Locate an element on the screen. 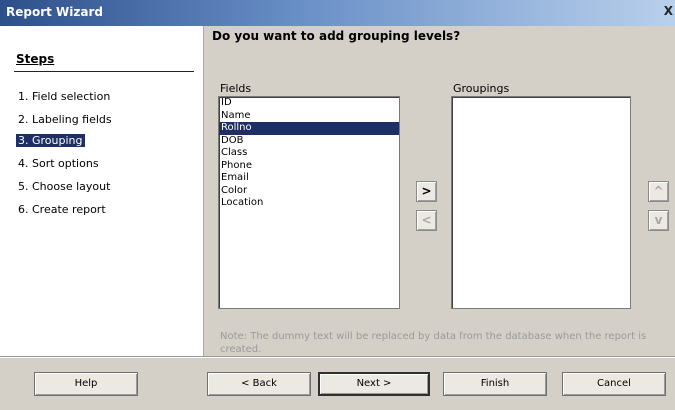  back-button: < Back is located at coordinates (259, 384).